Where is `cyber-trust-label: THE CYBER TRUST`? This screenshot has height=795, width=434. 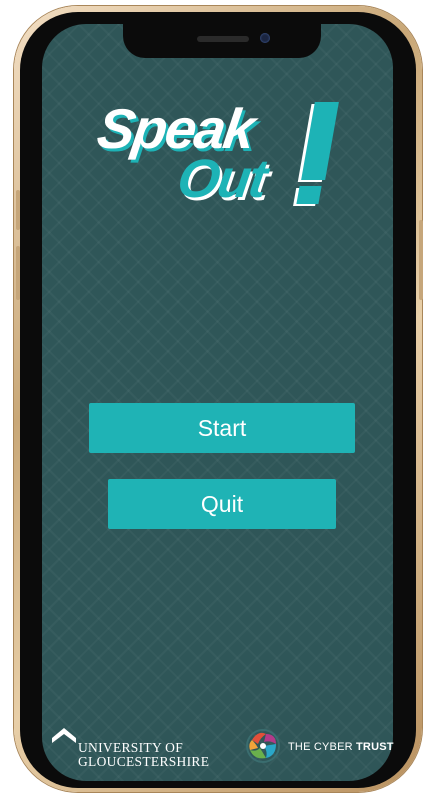
cyber-trust-label: THE CYBER TRUST is located at coordinates (341, 747).